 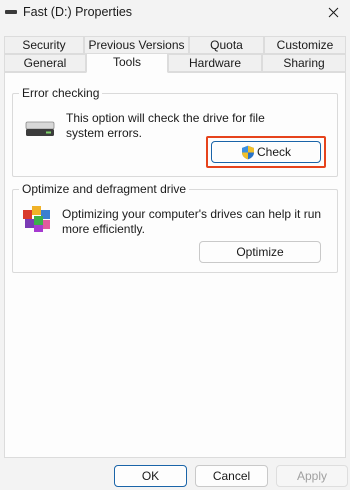 What do you see at coordinates (273, 152) in the screenshot?
I see `check-button-label: Check` at bounding box center [273, 152].